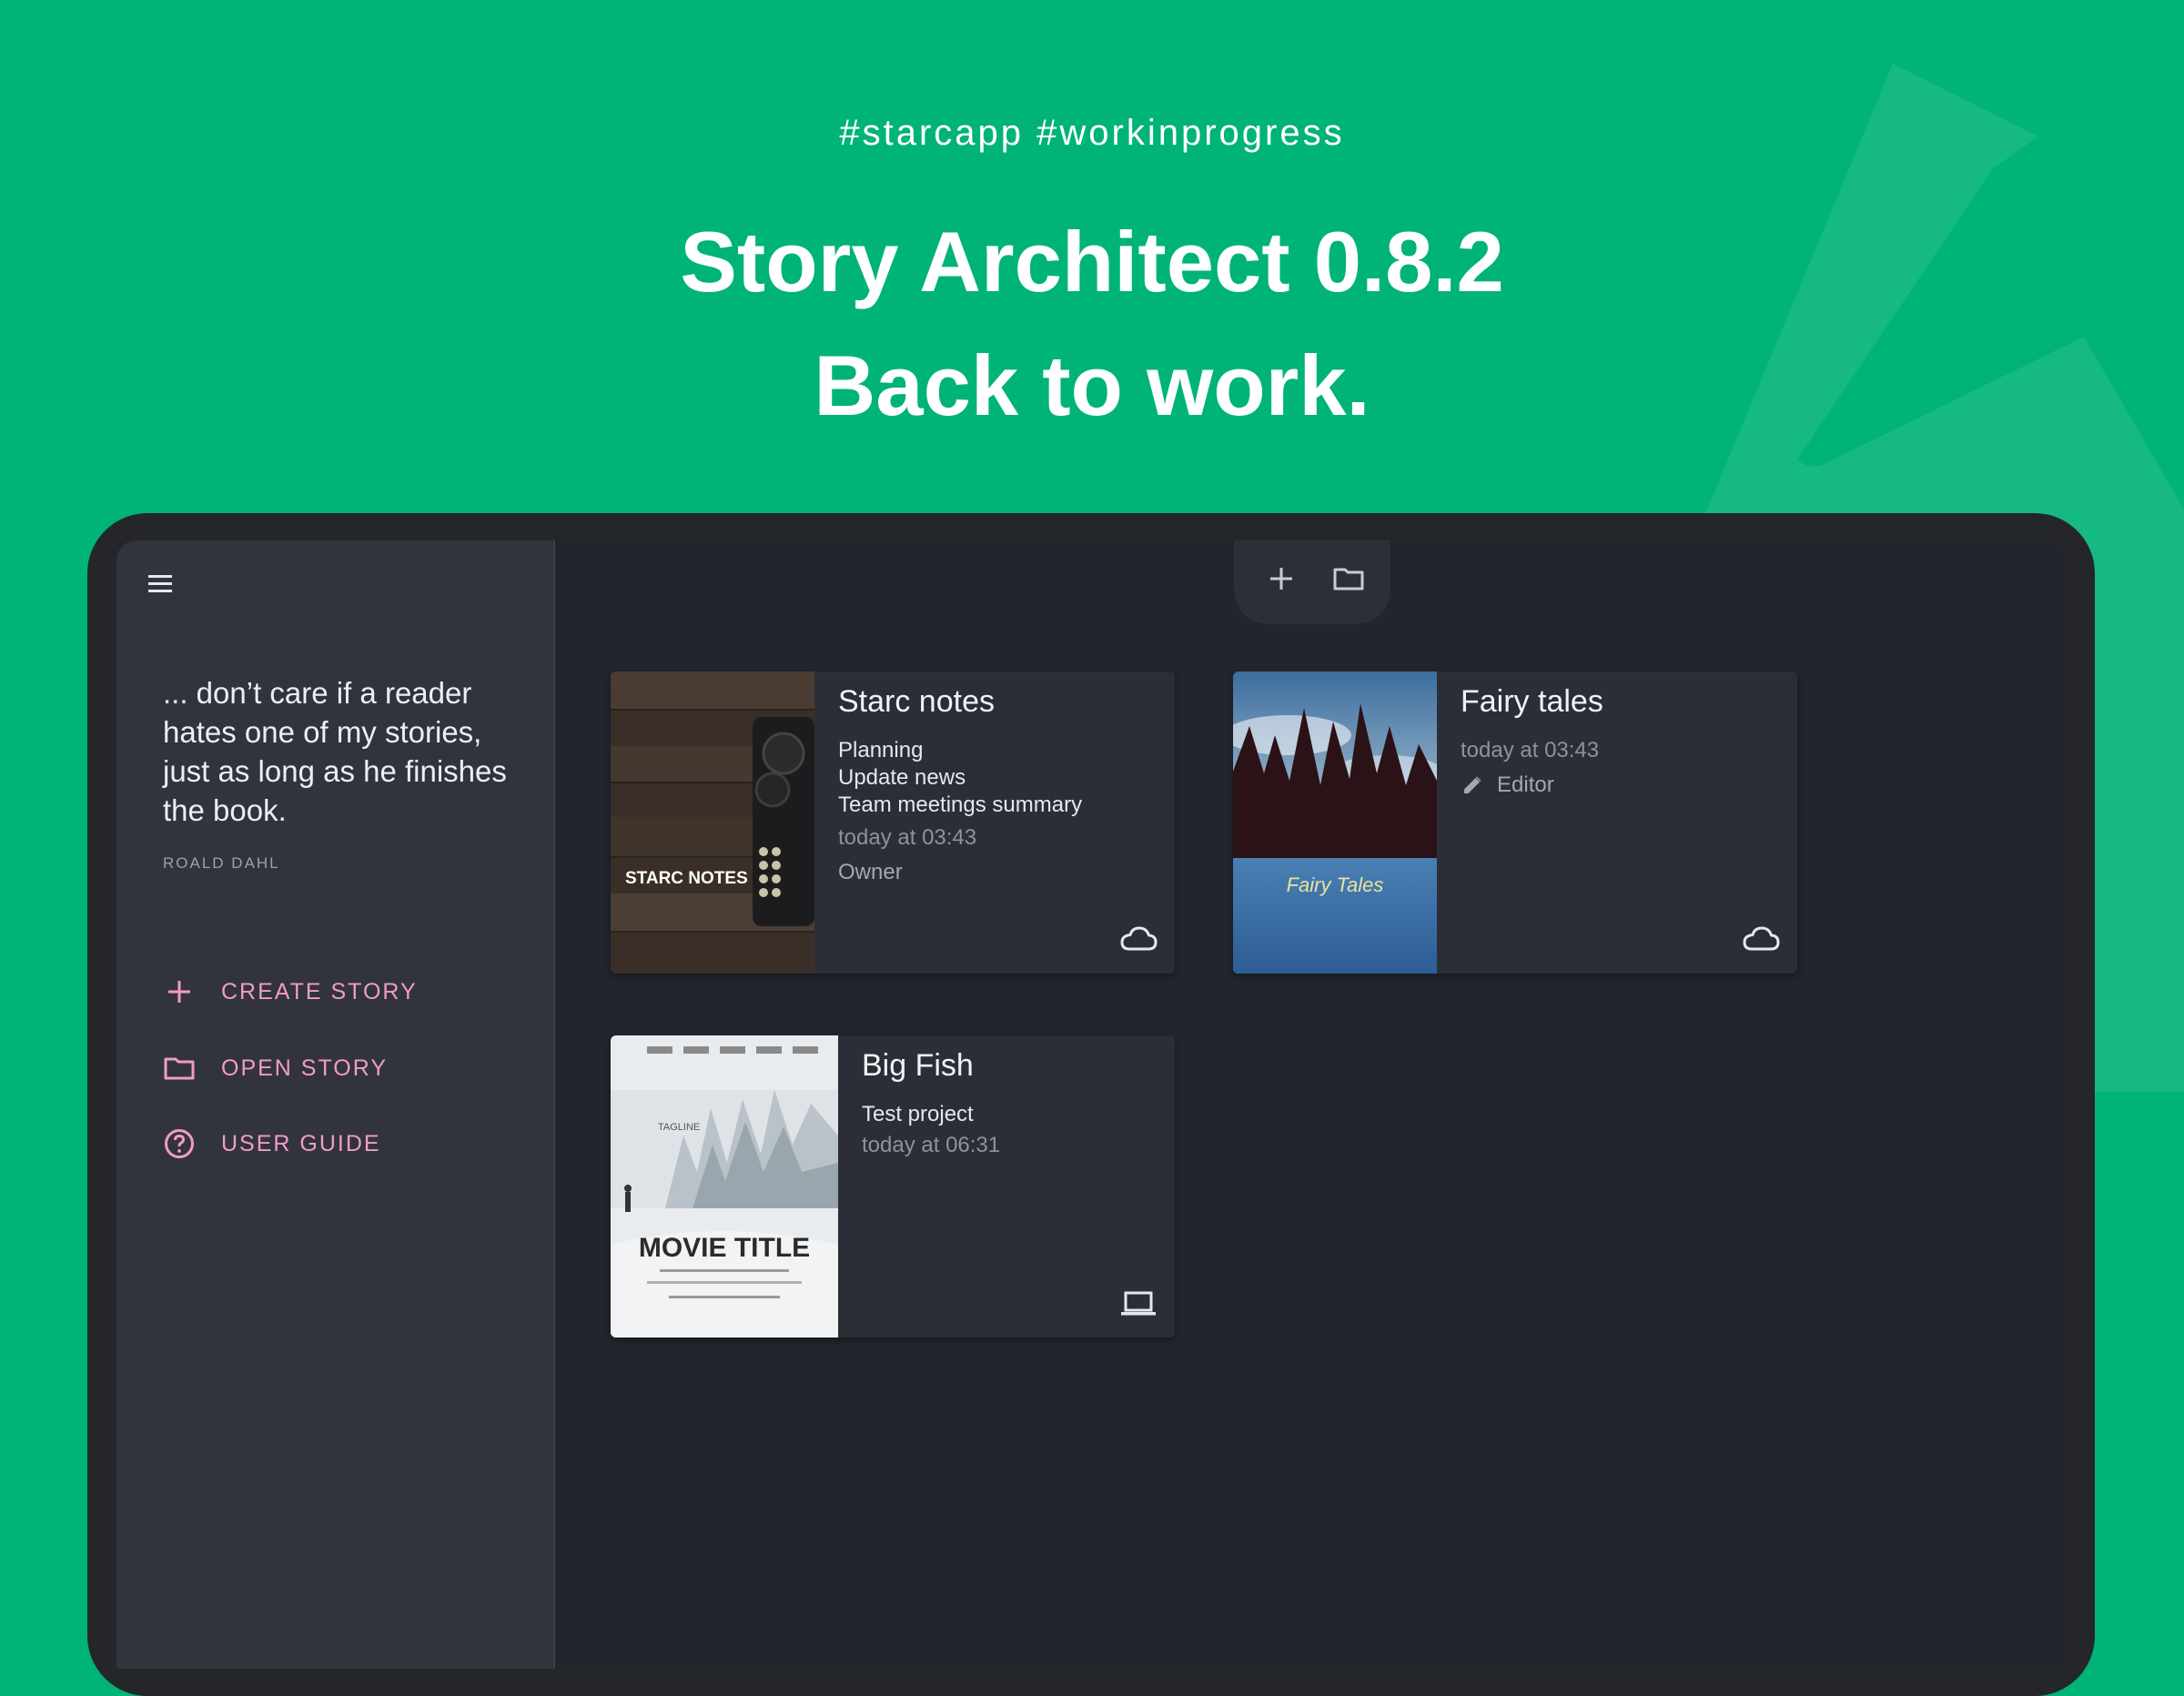  What do you see at coordinates (931, 1130) in the screenshot?
I see `project-details: Test project today at 06:31` at bounding box center [931, 1130].